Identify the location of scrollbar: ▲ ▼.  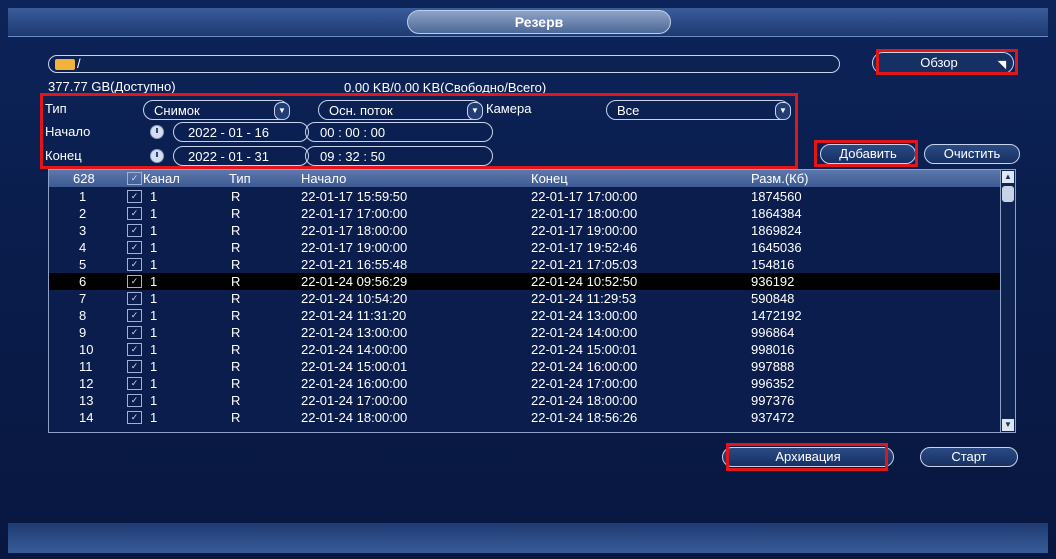
(1007, 301).